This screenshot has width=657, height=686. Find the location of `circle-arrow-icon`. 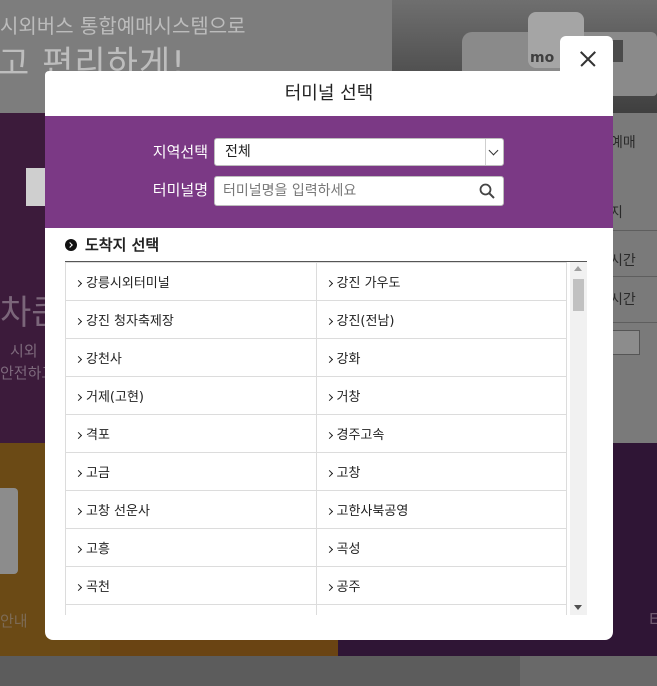

circle-arrow-icon is located at coordinates (71, 245).